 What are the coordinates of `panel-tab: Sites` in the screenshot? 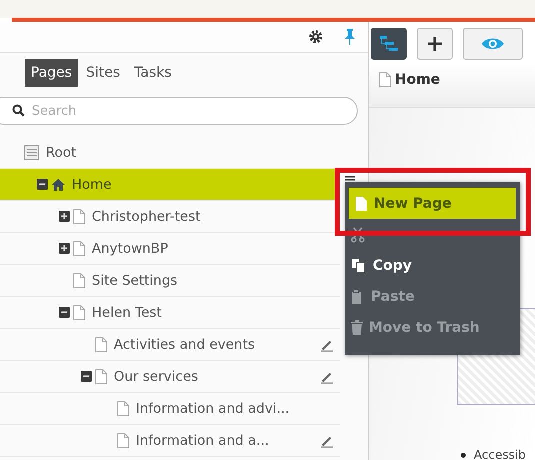 It's located at (103, 73).